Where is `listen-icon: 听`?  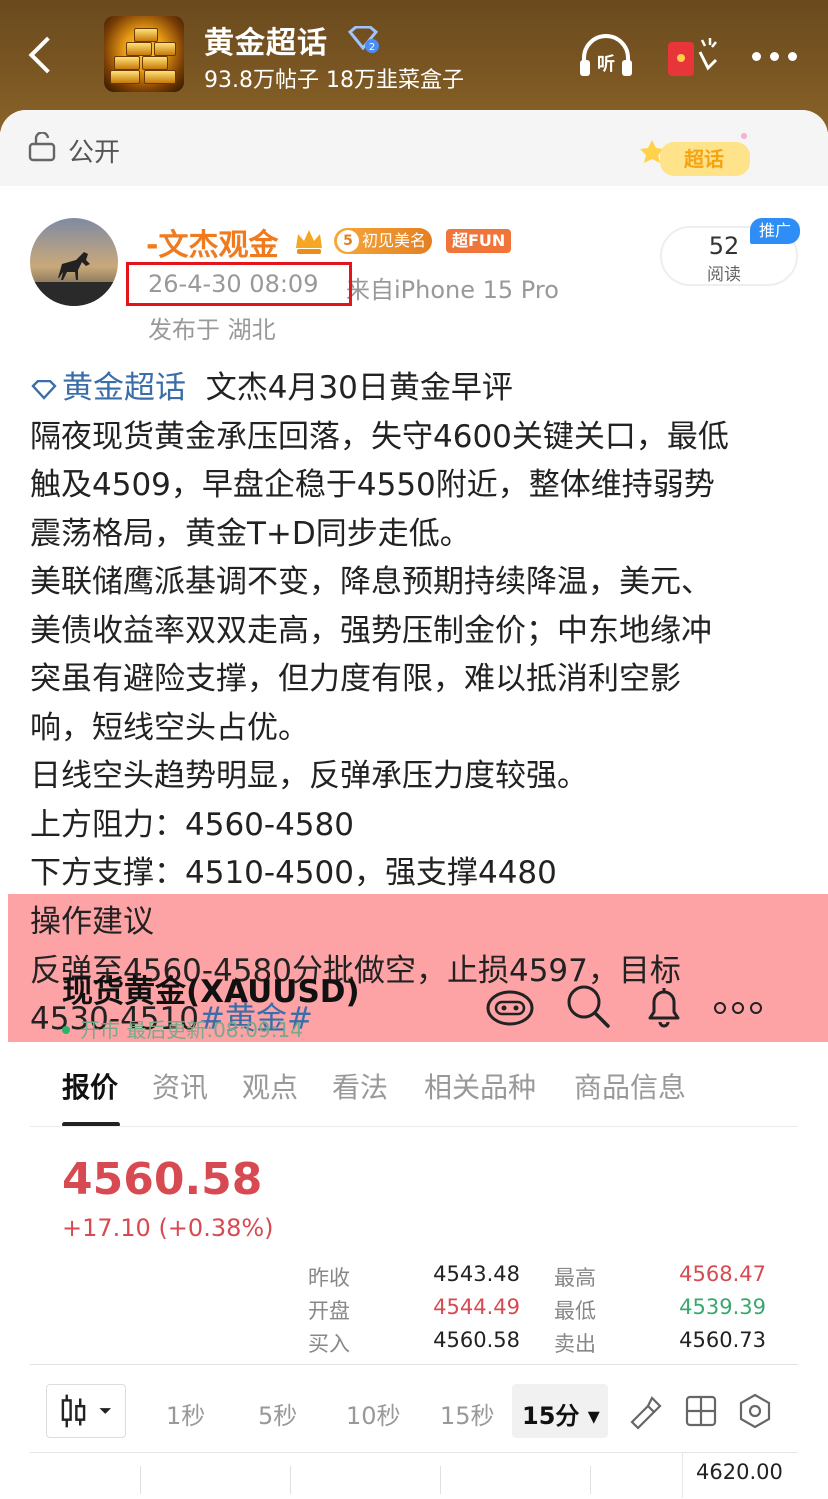 listen-icon: 听 is located at coordinates (606, 57).